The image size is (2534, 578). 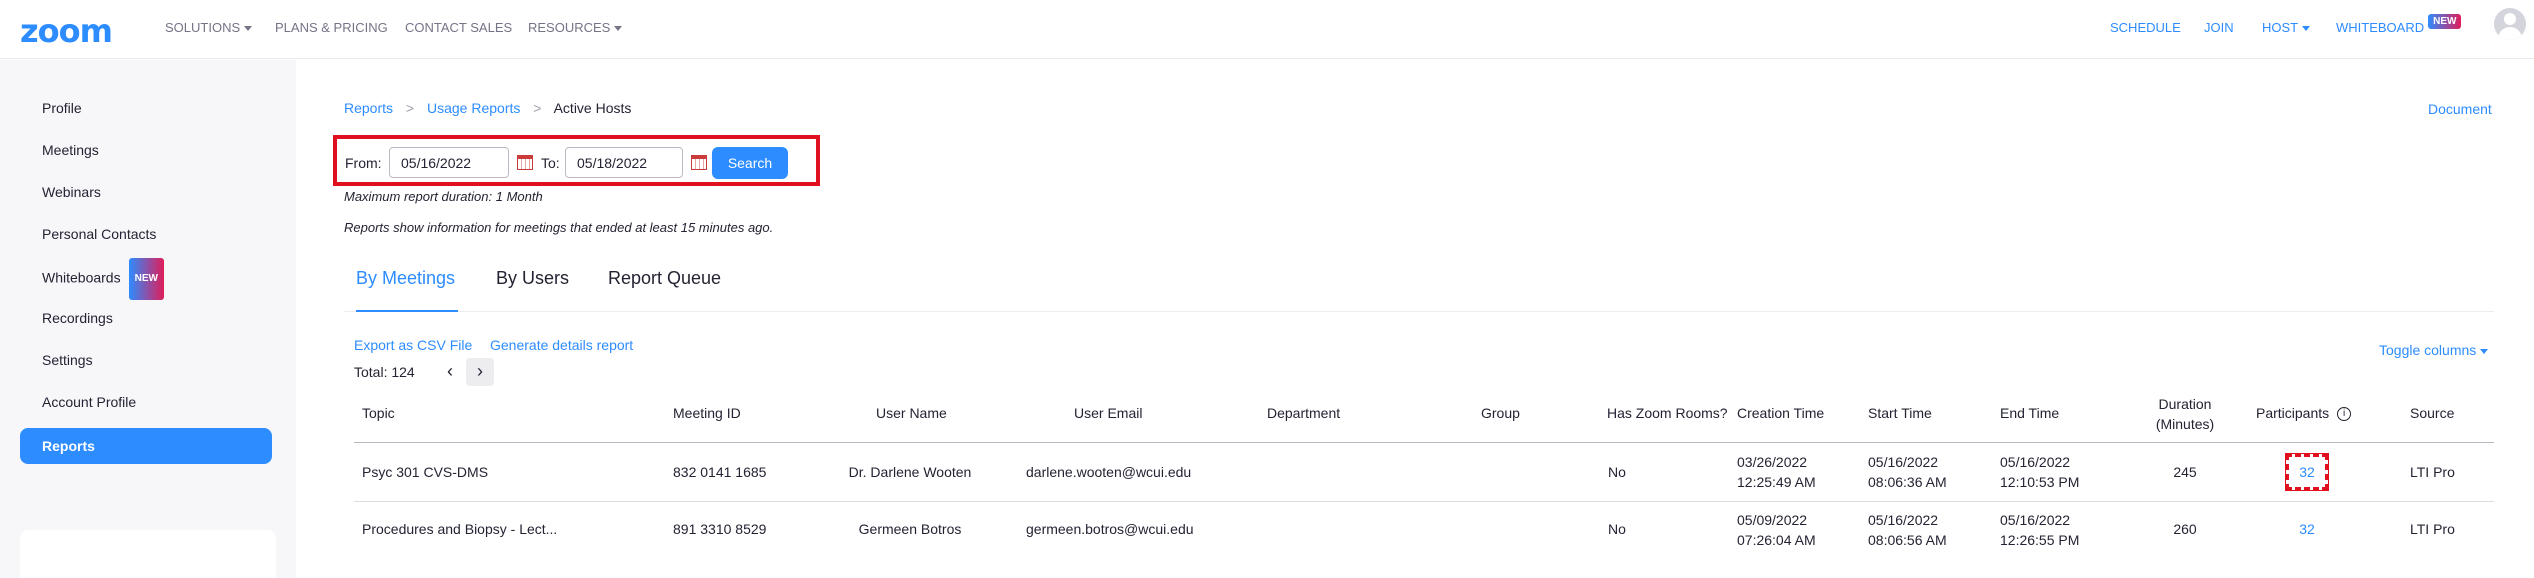 What do you see at coordinates (1303, 413) in the screenshot?
I see `col-header-department: Department` at bounding box center [1303, 413].